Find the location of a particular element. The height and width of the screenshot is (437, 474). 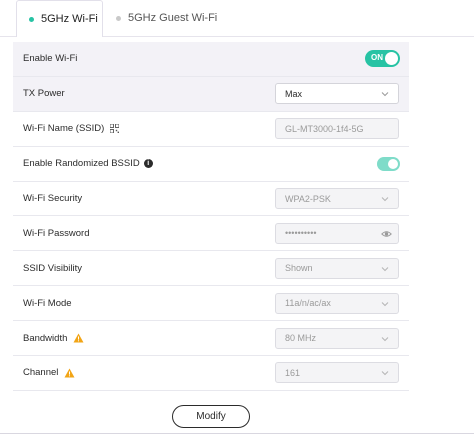

ssid-input: GL-MT3000-1f4-5G is located at coordinates (337, 129).